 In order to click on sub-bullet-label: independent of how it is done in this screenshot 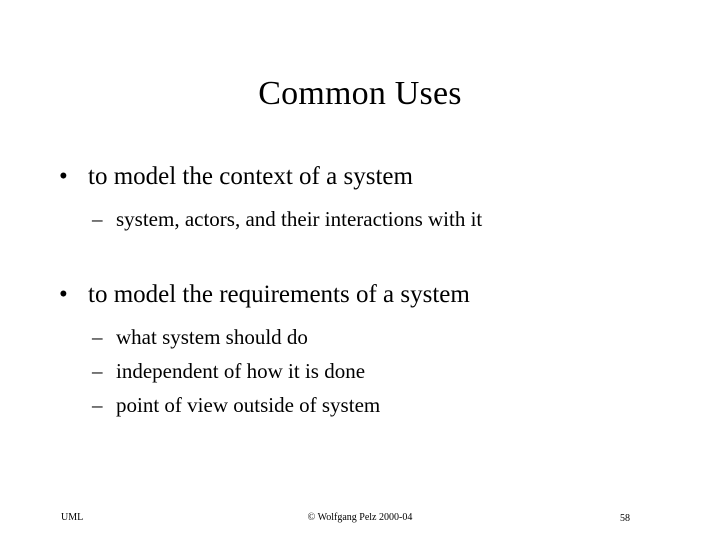, I will do `click(241, 371)`.